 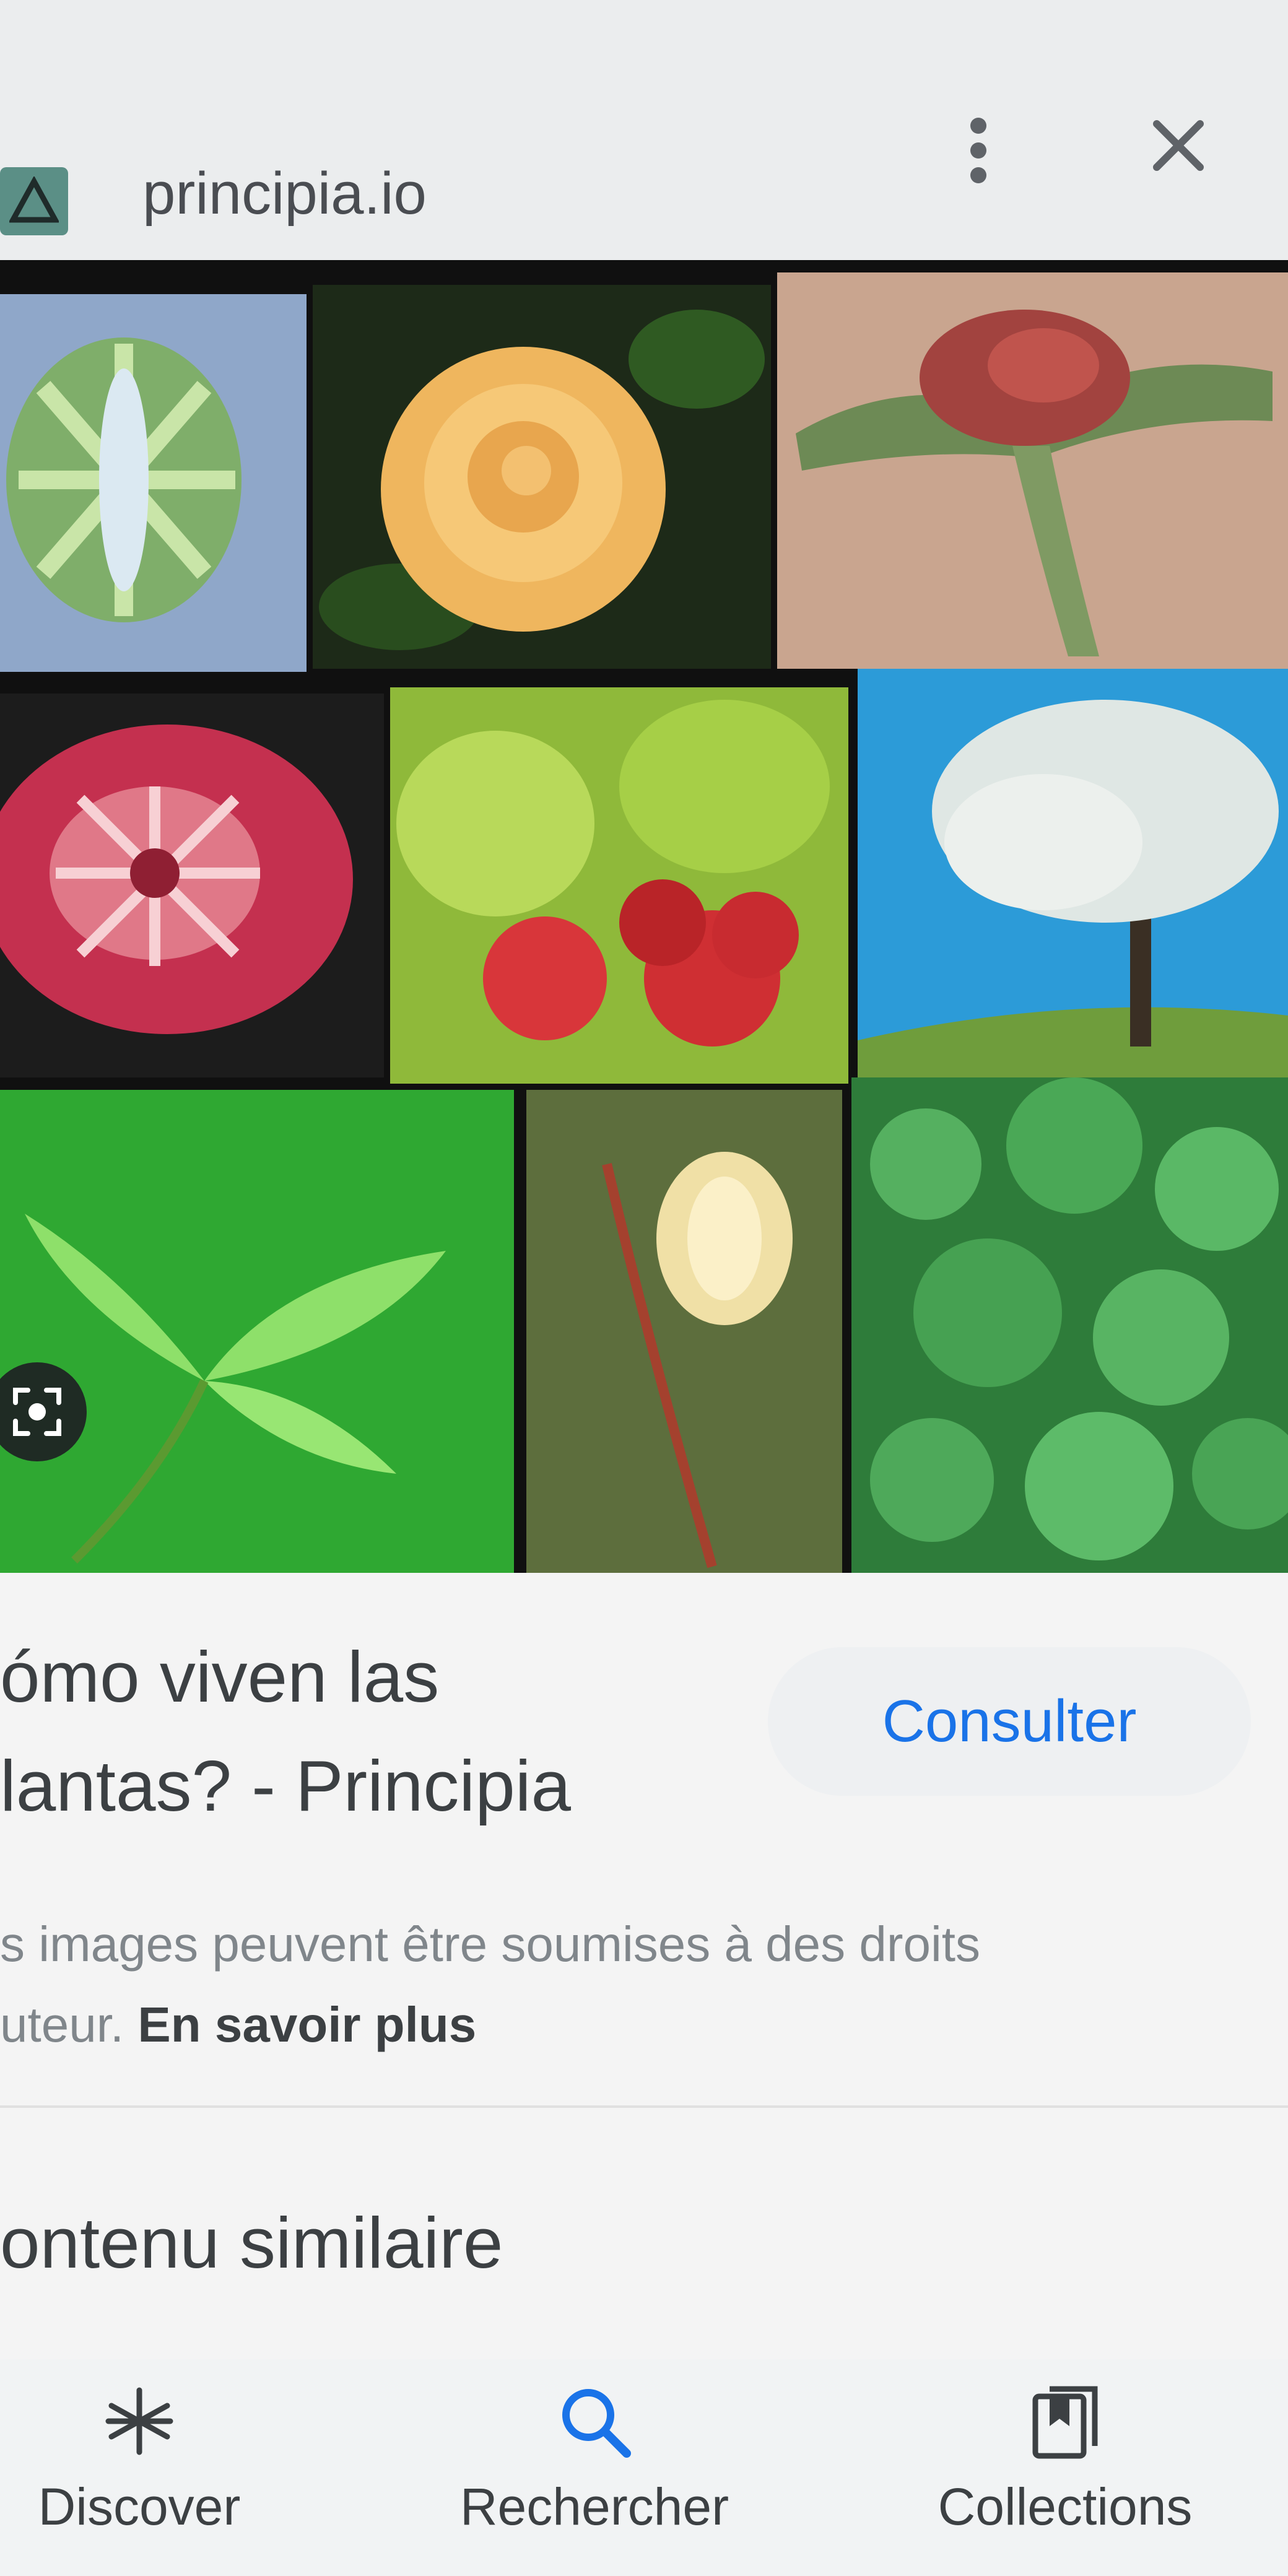 I want to click on lens-icon, so click(x=37, y=1412).